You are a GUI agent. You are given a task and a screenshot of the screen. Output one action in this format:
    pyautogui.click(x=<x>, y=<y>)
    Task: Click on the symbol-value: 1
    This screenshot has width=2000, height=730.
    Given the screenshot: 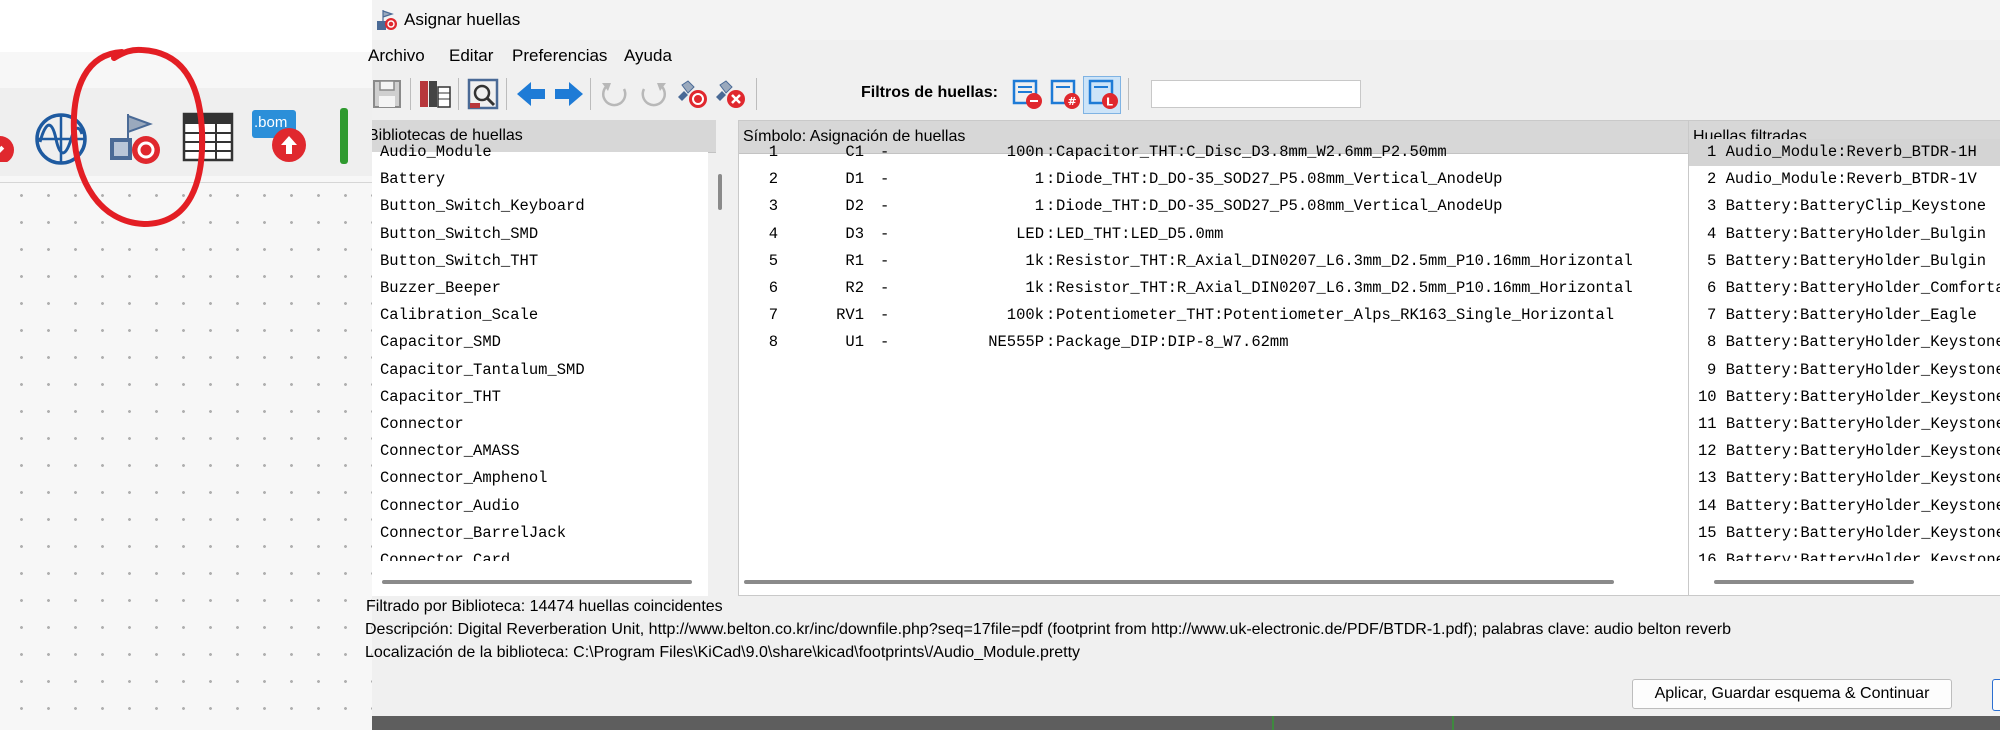 What is the action you would take?
    pyautogui.click(x=1039, y=179)
    